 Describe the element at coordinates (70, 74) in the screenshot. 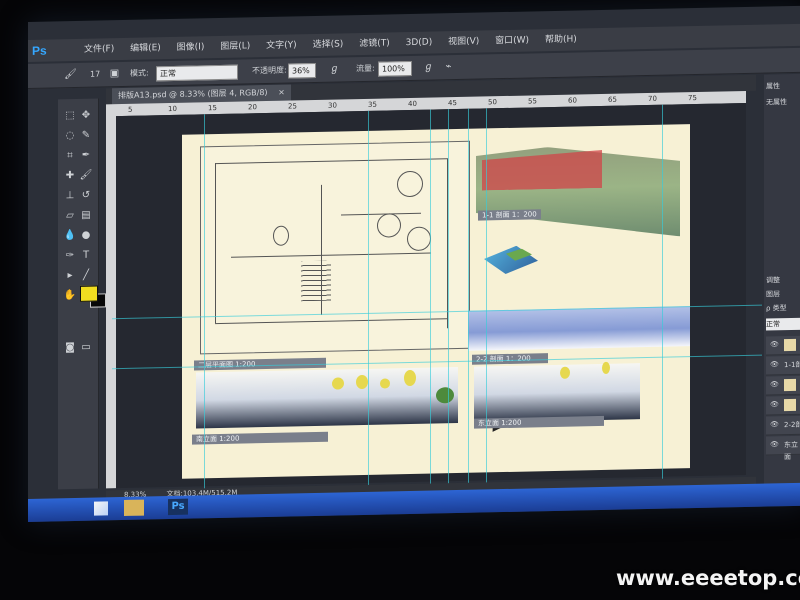

I see `brush-icon: 🖌` at that location.